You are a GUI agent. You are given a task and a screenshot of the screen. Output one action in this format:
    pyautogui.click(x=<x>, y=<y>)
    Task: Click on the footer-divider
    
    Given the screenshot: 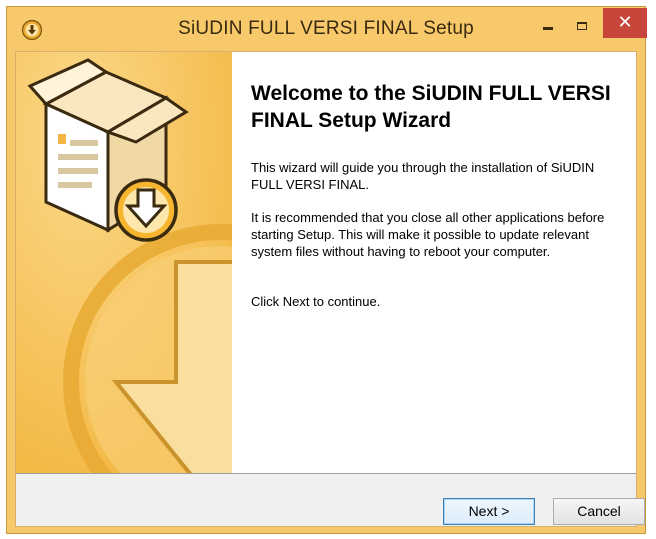 What is the action you would take?
    pyautogui.click(x=326, y=473)
    